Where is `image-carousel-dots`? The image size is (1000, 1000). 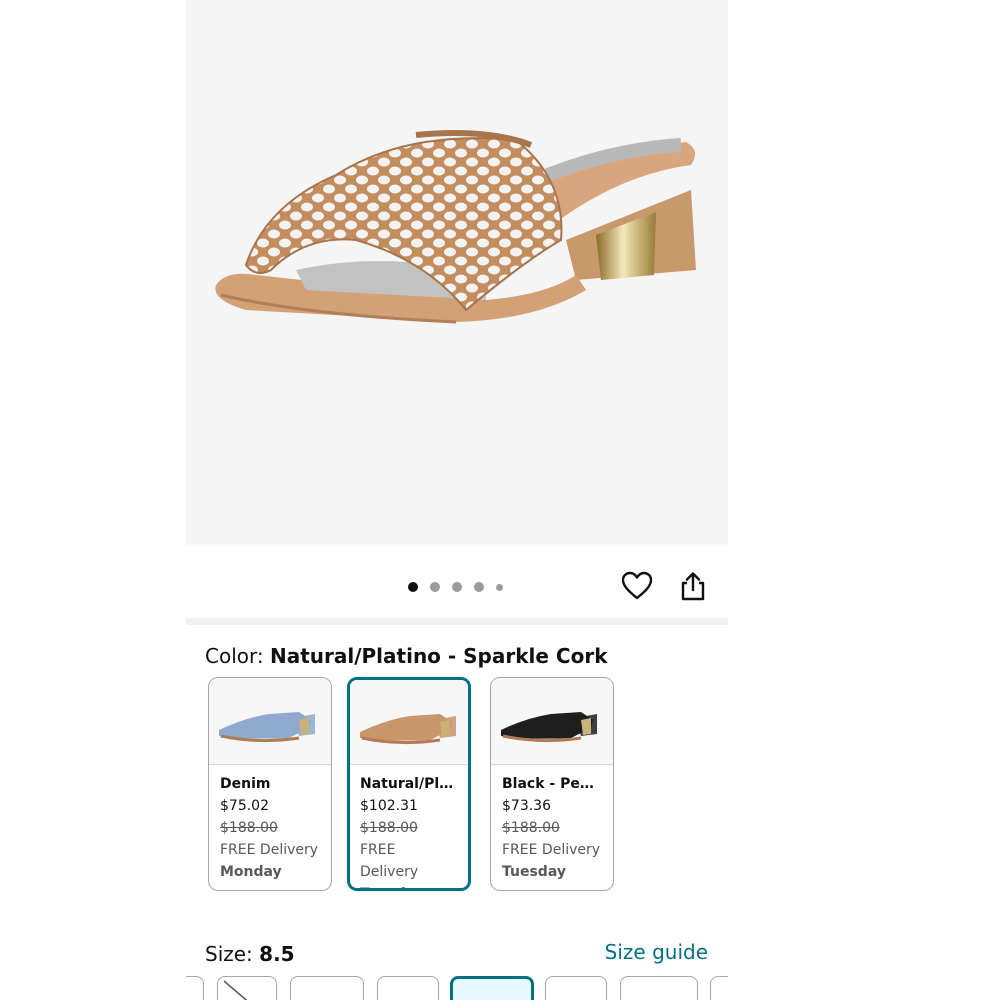
image-carousel-dots is located at coordinates (455, 587).